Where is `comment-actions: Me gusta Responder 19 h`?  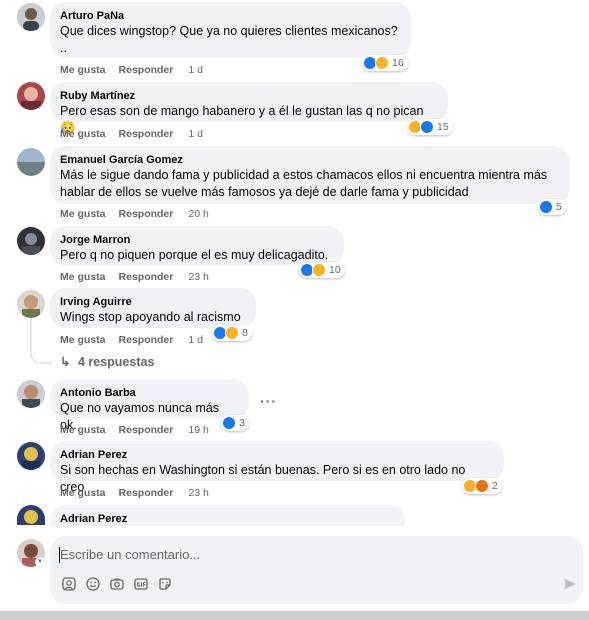 comment-actions: Me gusta Responder 19 h is located at coordinates (141, 430).